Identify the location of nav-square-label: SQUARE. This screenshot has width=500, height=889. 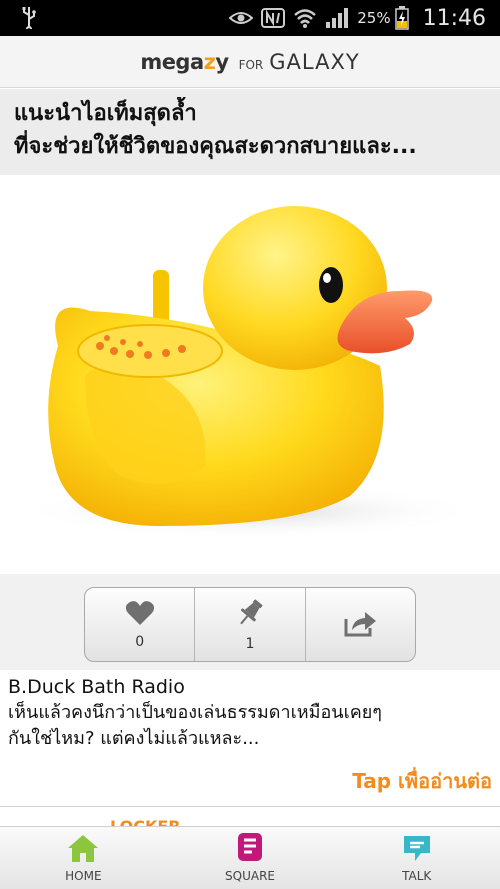
(250, 876).